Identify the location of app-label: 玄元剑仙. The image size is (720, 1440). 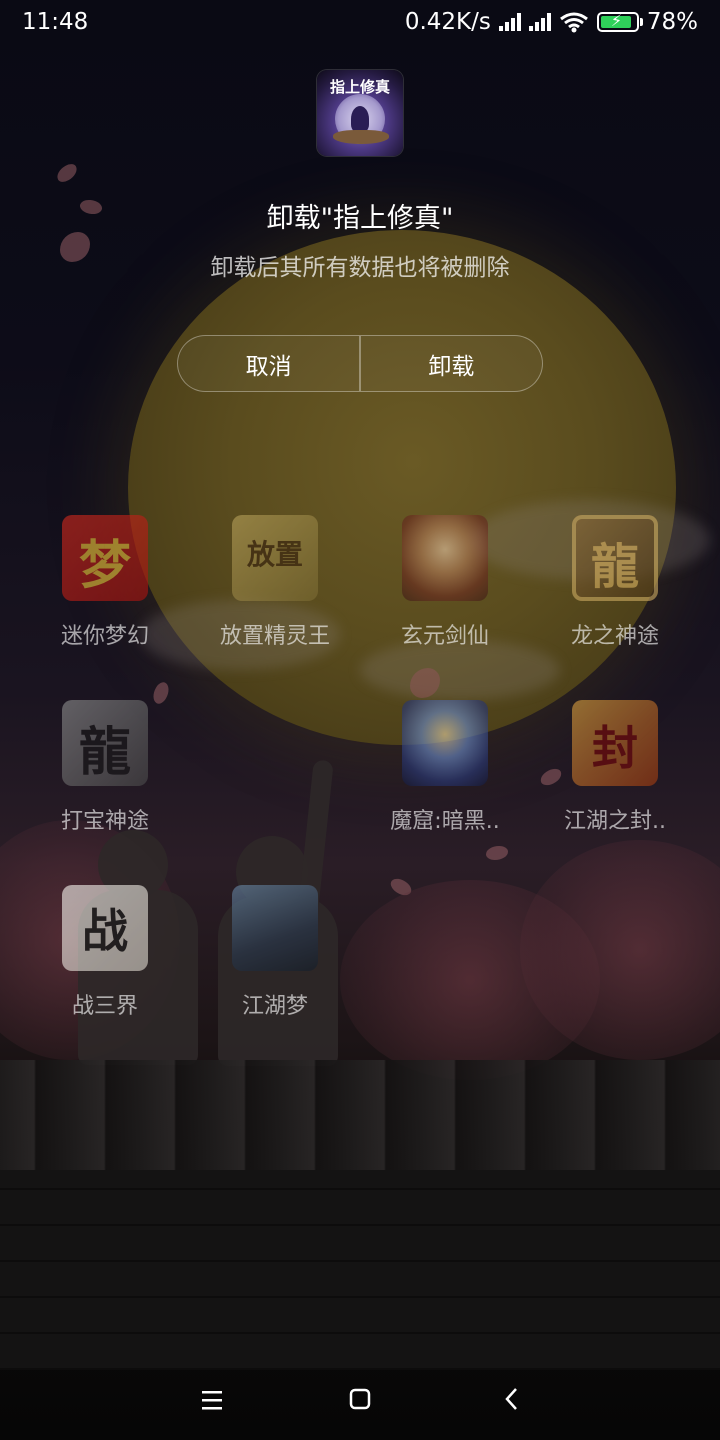
(444, 636).